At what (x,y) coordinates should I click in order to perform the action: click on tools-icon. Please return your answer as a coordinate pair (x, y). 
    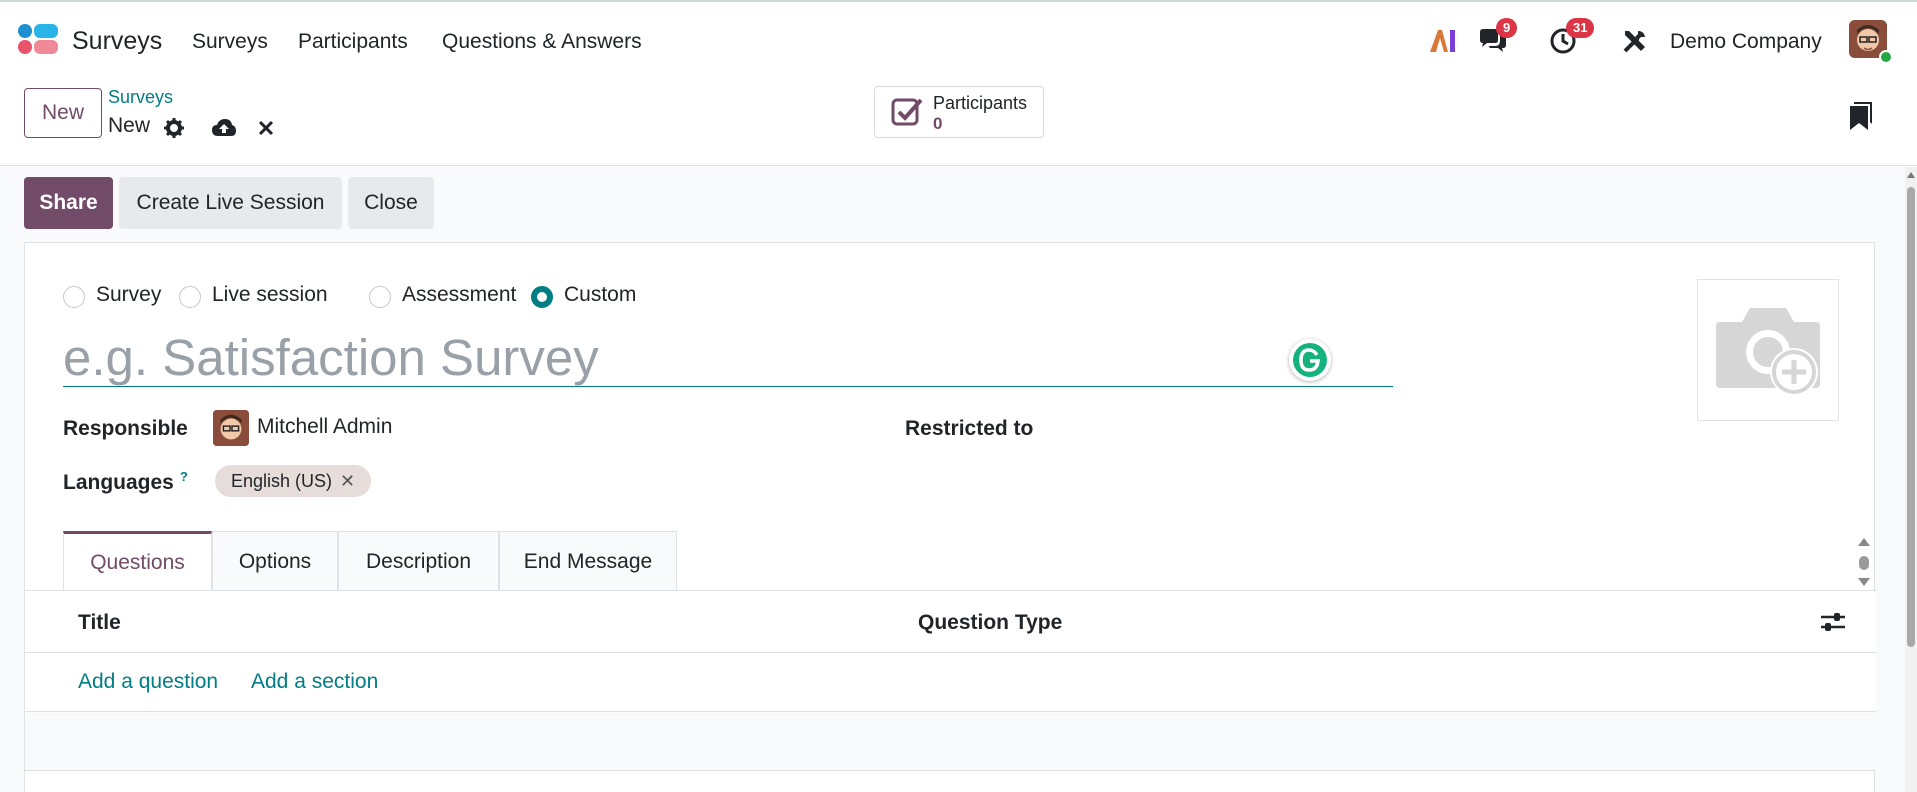
    Looking at the image, I should click on (1635, 41).